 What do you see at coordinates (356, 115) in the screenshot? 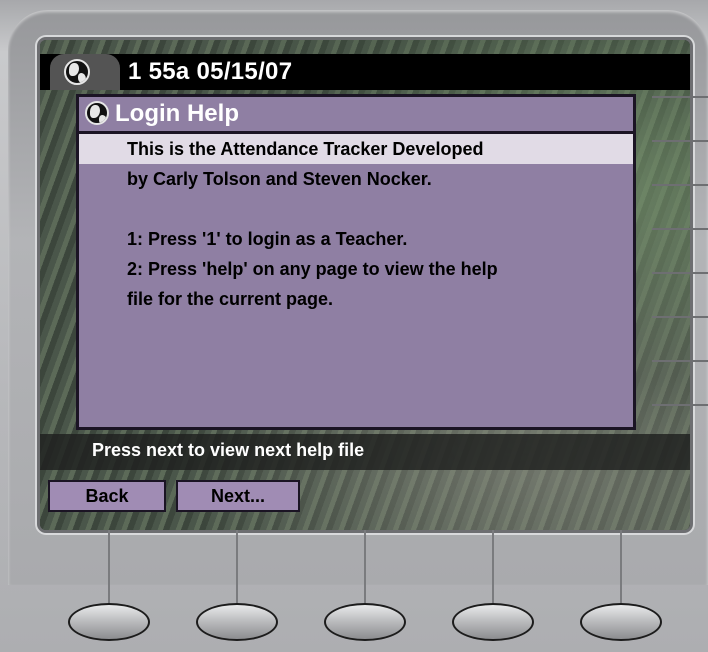
I see `panel-title-bar: Login Help` at bounding box center [356, 115].